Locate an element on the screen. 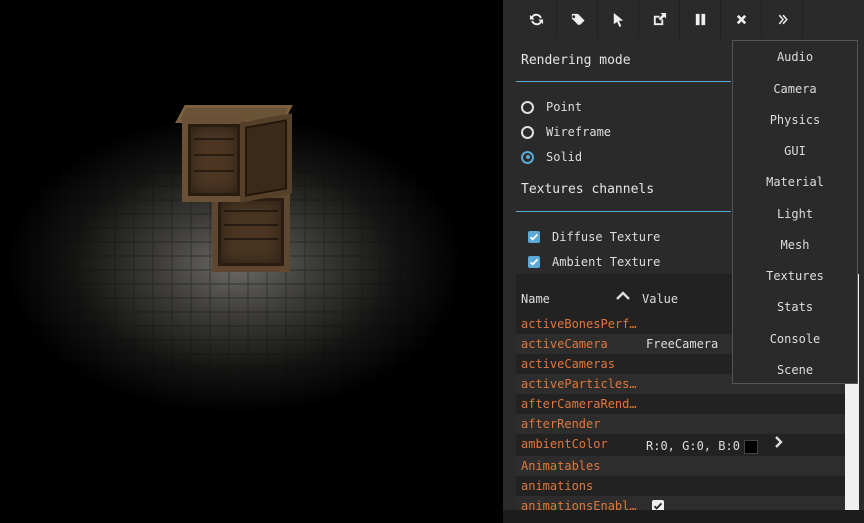 The image size is (864, 523). menu-item-stats: Stats is located at coordinates (795, 307).